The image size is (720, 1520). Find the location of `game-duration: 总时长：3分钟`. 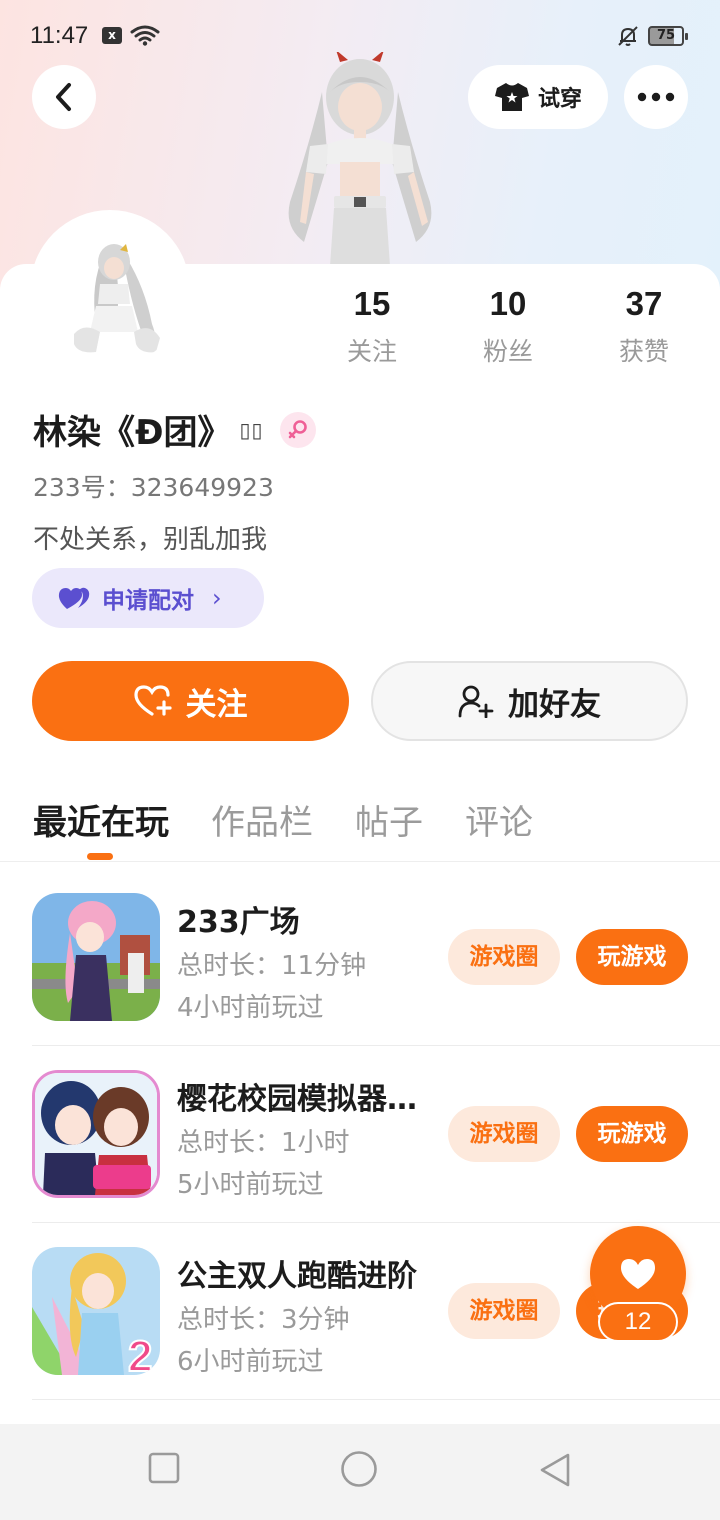

game-duration: 总时长：3分钟 is located at coordinates (263, 1320).